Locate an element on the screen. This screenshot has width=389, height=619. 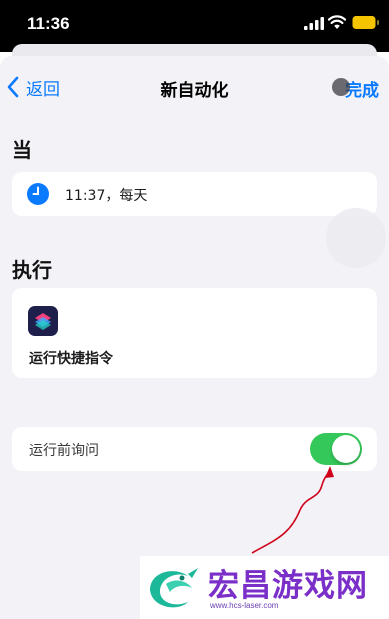
clock-icon is located at coordinates (38, 194).